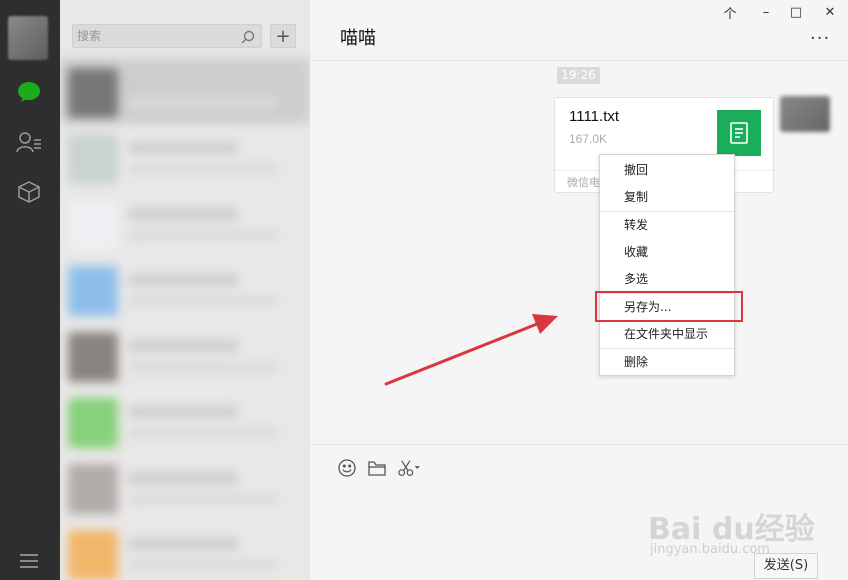 Image resolution: width=848 pixels, height=580 pixels. Describe the element at coordinates (579, 444) in the screenshot. I see `input-divider` at that location.